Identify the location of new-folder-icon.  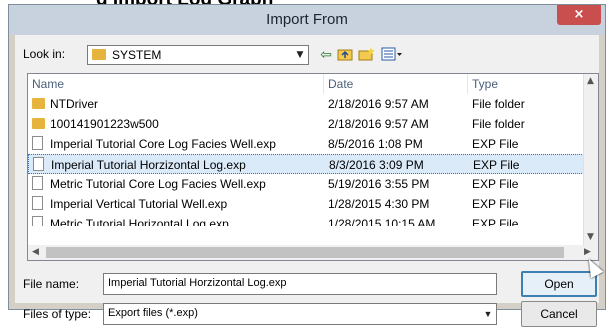
(367, 55).